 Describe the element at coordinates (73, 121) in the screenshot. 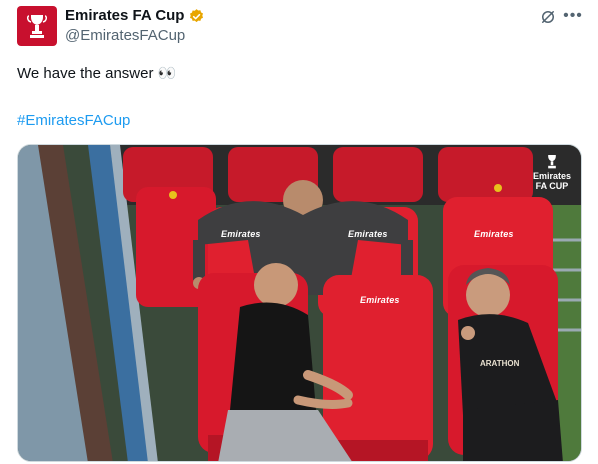

I see `hashtag-link: #EmiratesFACup` at that location.